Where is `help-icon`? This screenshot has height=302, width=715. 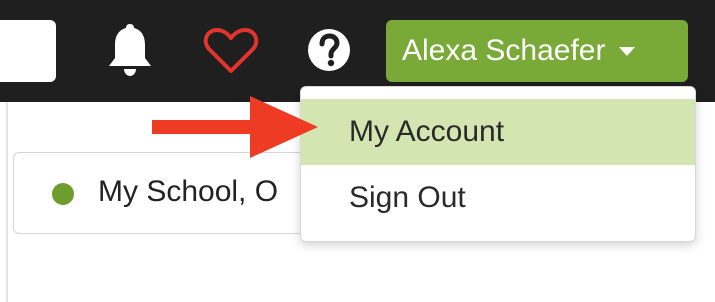 help-icon is located at coordinates (329, 50).